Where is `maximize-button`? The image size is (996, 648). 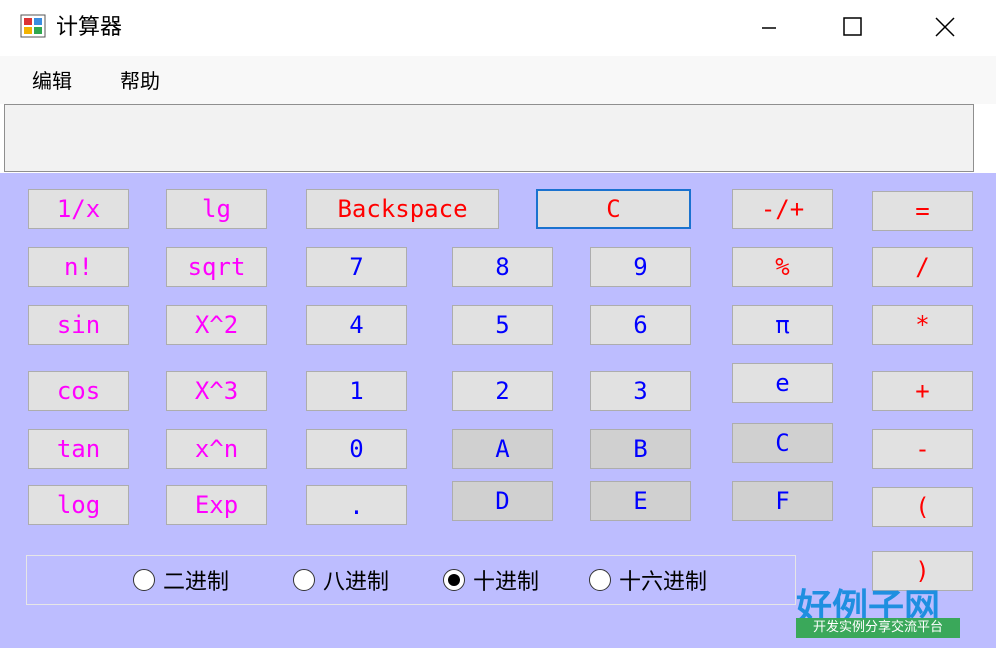
maximize-button is located at coordinates (854, 28).